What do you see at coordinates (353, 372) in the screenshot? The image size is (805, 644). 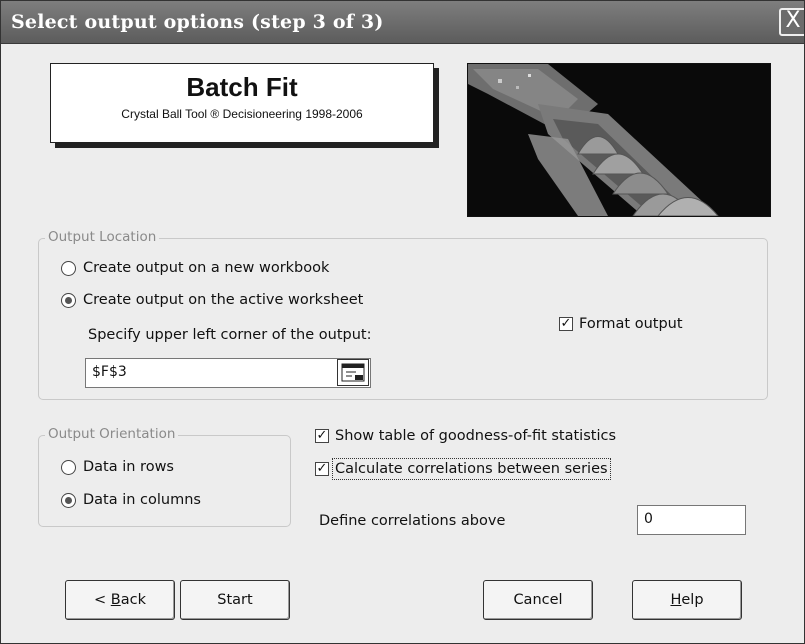 I see `range-picker-icon` at bounding box center [353, 372].